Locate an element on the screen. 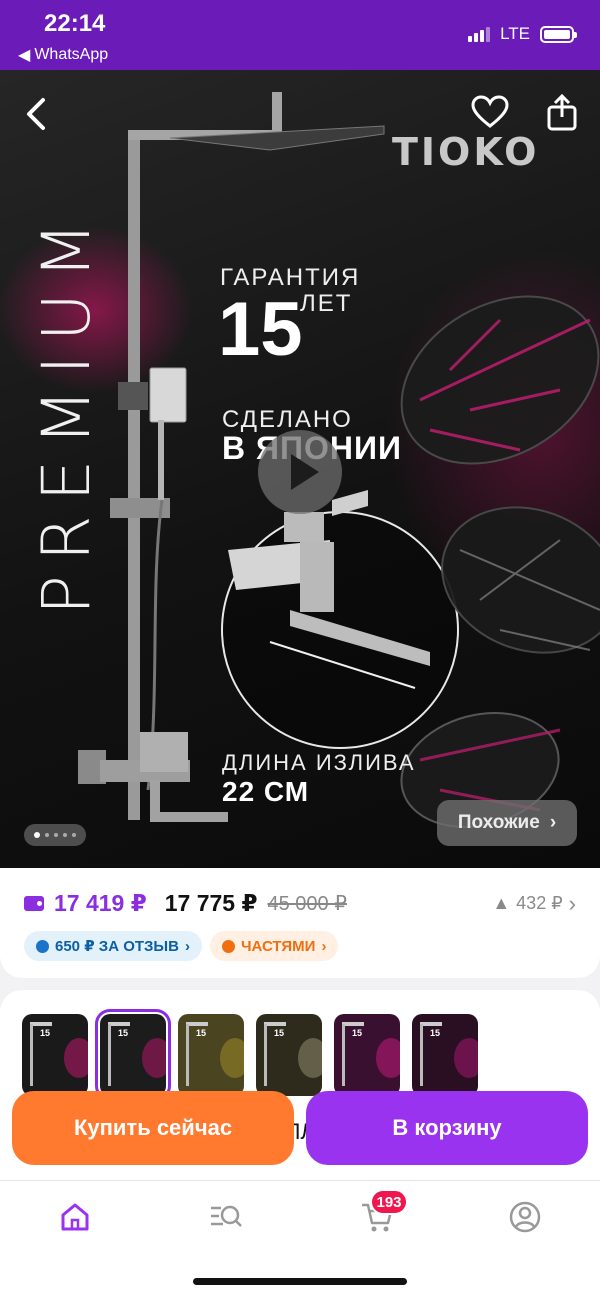 The image size is (600, 1297). gallery-pagination is located at coordinates (55, 835).